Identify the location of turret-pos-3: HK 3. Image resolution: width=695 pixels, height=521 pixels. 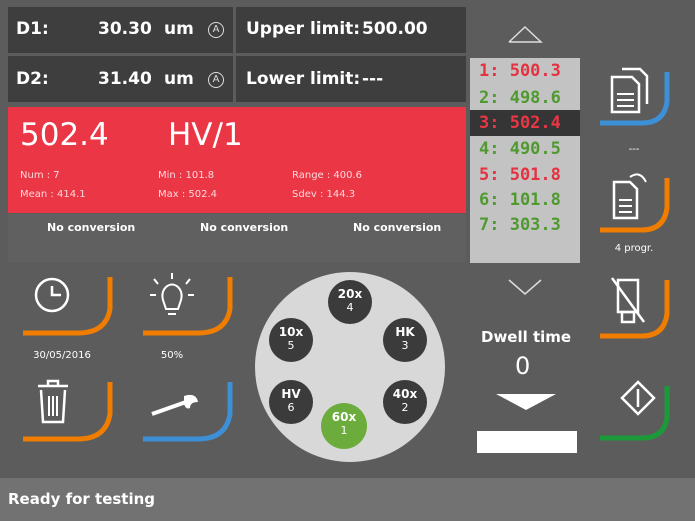
(405, 340).